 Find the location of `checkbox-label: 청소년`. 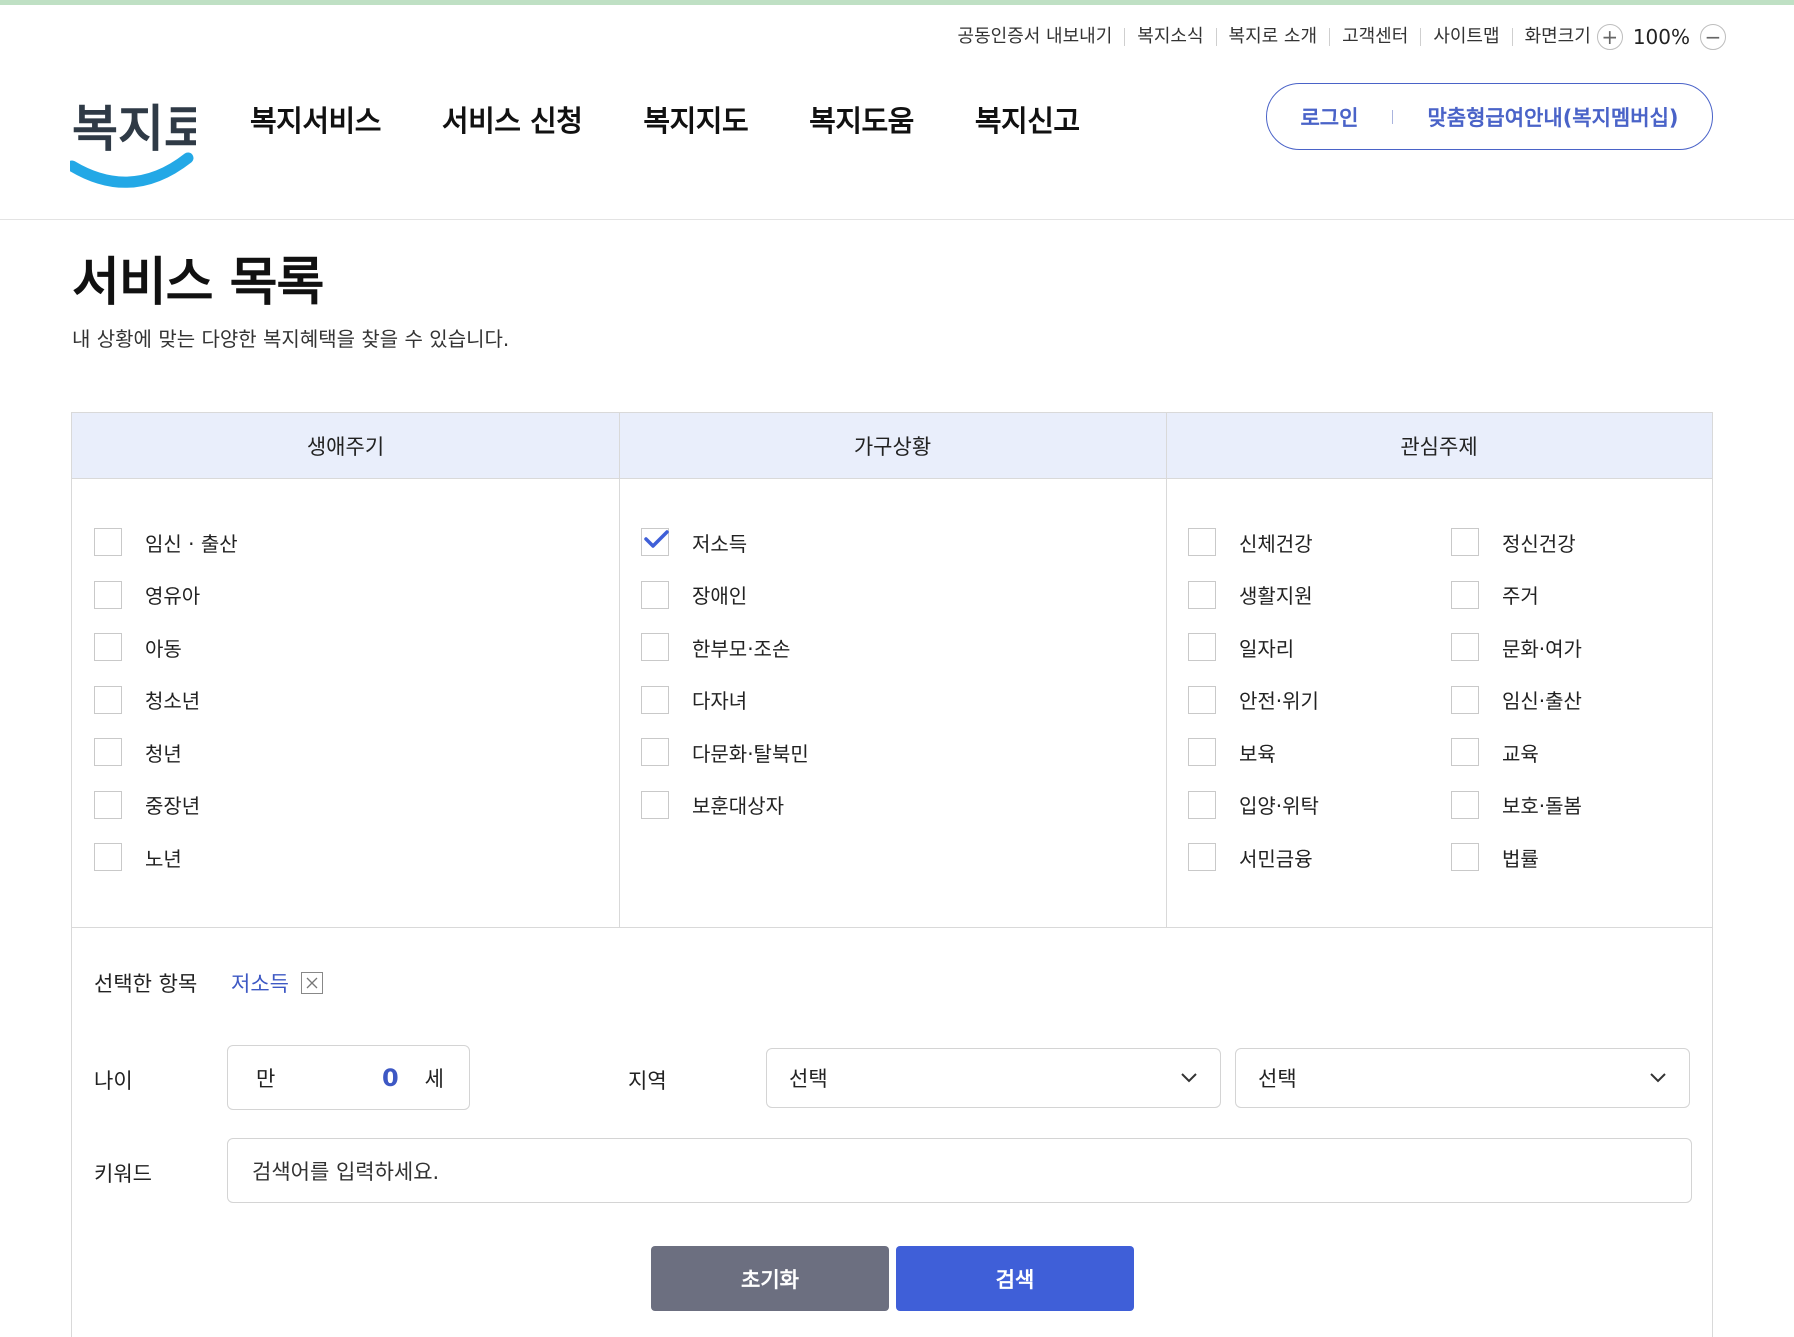

checkbox-label: 청소년 is located at coordinates (173, 701).